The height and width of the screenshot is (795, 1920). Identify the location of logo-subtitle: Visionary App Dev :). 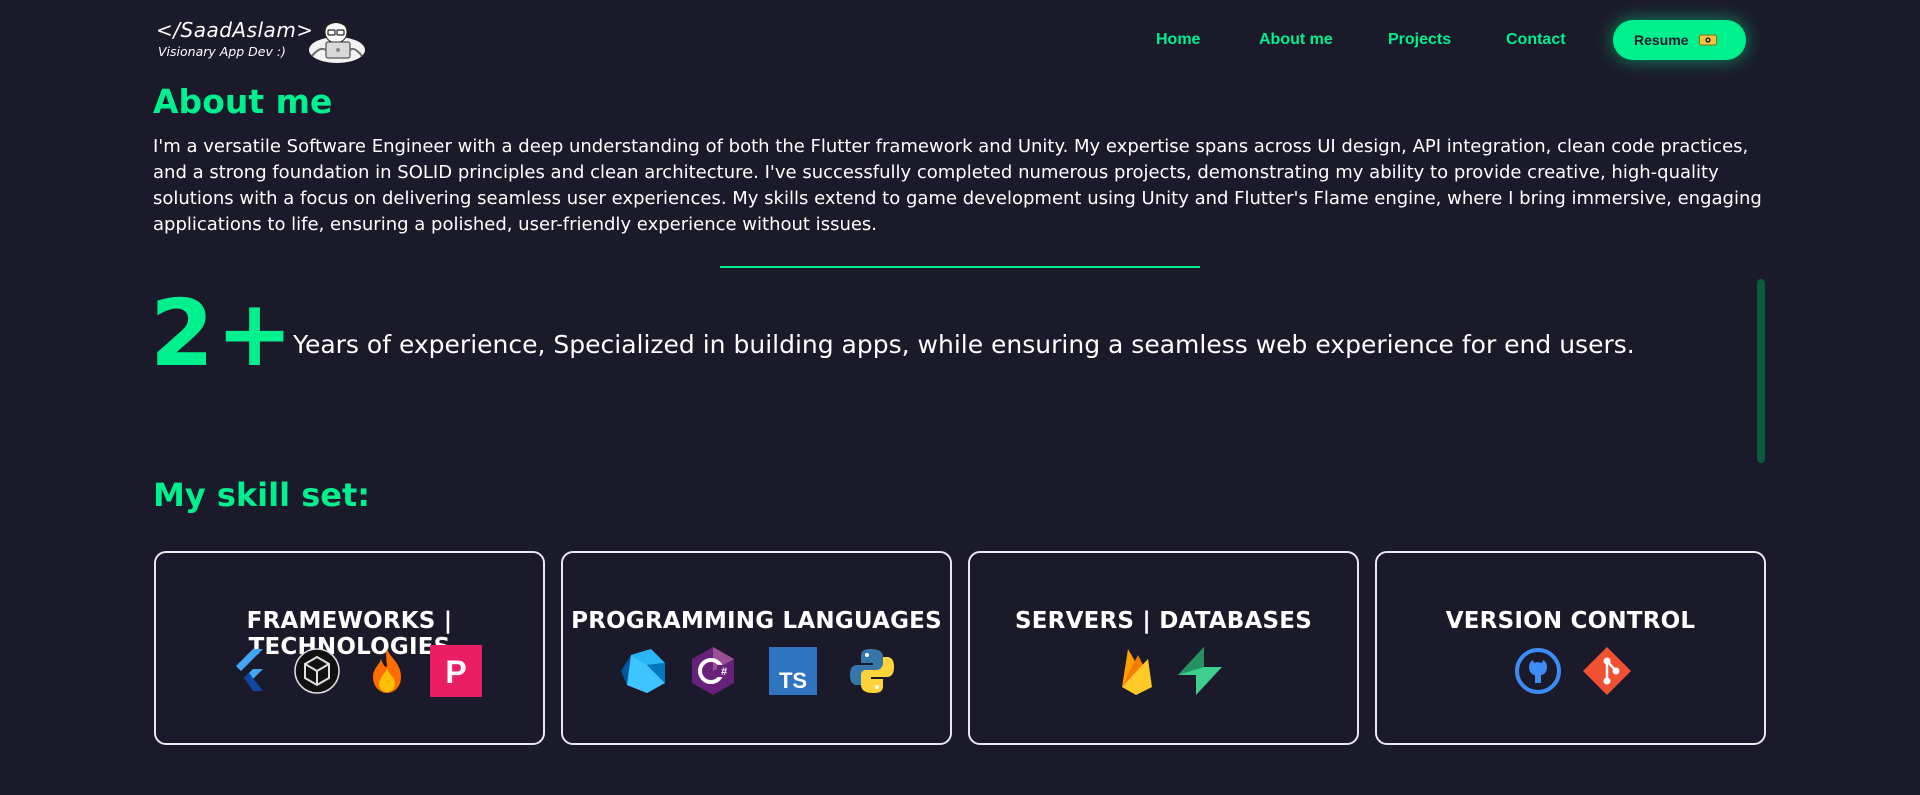
(222, 51).